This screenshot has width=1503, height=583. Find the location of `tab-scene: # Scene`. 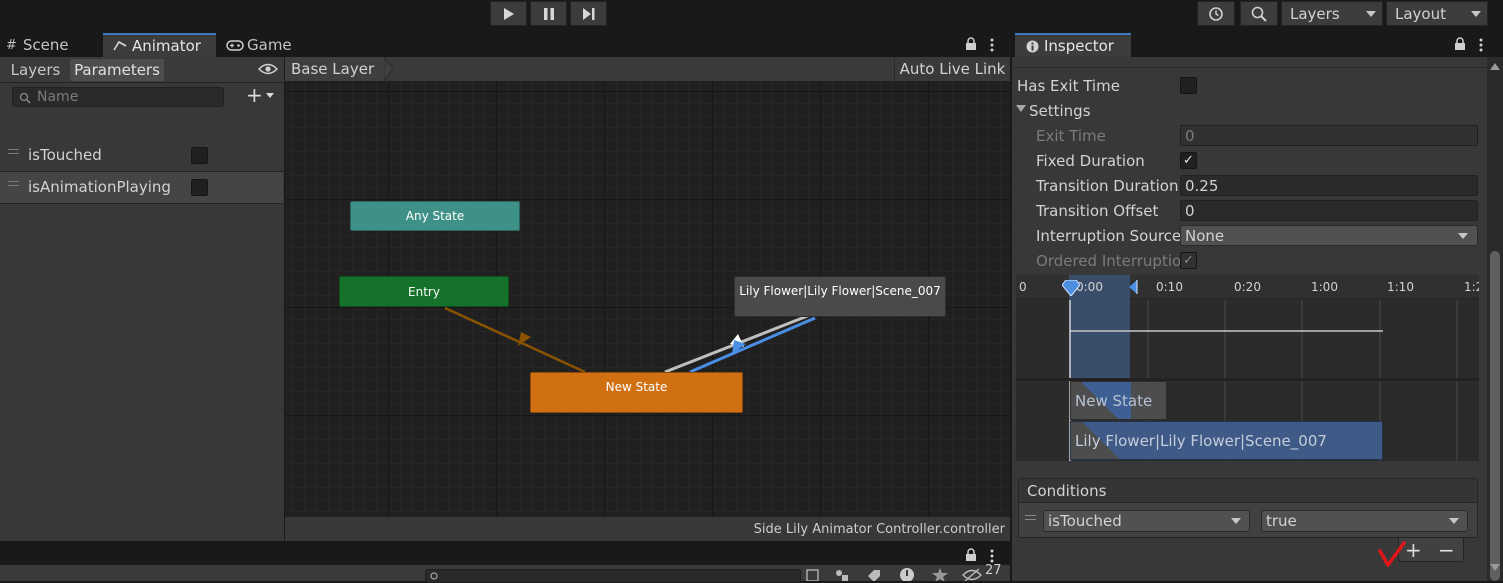

tab-scene: # Scene is located at coordinates (53, 45).